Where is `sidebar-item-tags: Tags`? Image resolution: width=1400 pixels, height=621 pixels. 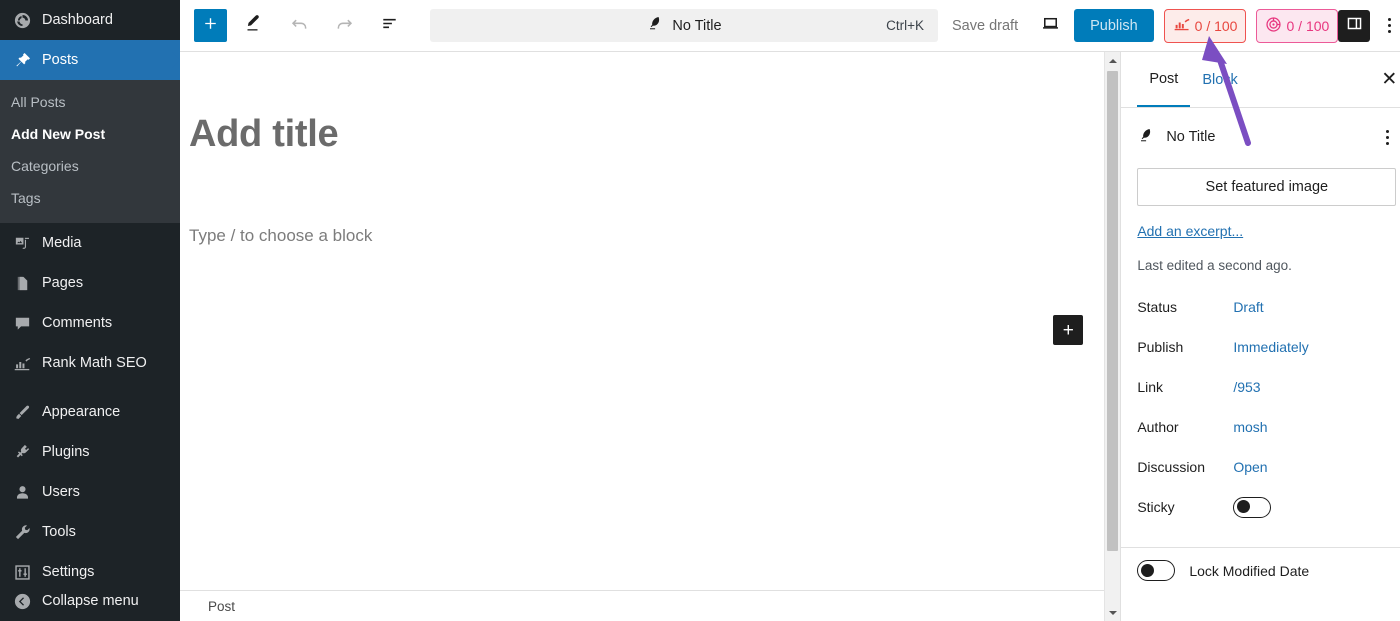
sidebar-item-tags: Tags is located at coordinates (90, 198).